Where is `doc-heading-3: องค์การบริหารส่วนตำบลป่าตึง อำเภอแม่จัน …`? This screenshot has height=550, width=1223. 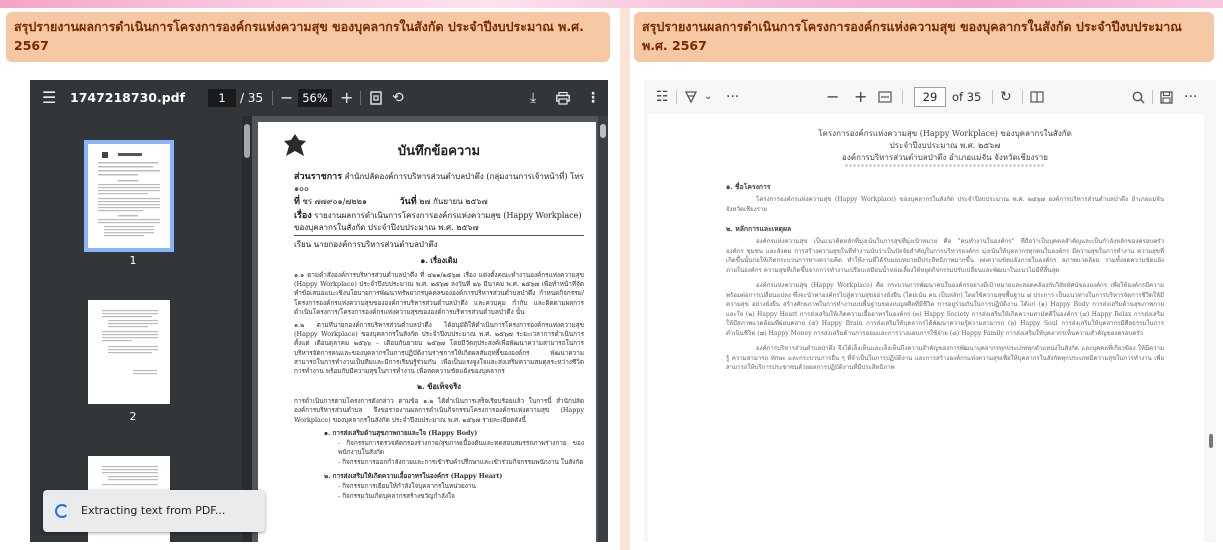 doc-heading-3: องค์การบริหารส่วนตำบลป่าตึง อำเภอแม่จัน … is located at coordinates (945, 157).